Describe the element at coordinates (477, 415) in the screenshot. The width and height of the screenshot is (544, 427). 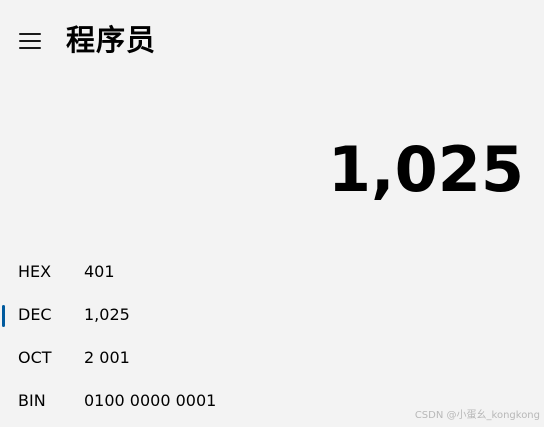
I see `watermark: CSDN @小蛋幺_kongkong` at that location.